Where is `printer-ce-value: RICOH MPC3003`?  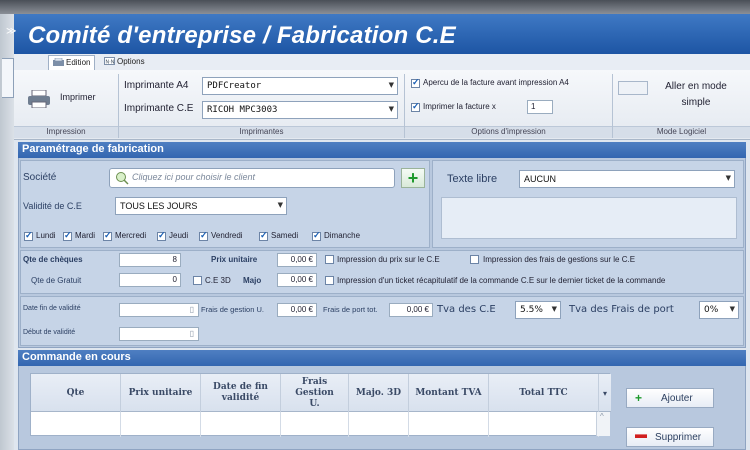
printer-ce-value: RICOH MPC3003 is located at coordinates (242, 110).